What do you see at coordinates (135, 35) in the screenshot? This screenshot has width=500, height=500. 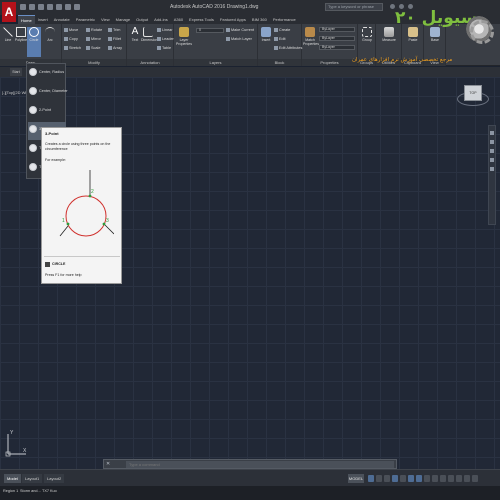 I see `text-button: A Text` at bounding box center [135, 35].